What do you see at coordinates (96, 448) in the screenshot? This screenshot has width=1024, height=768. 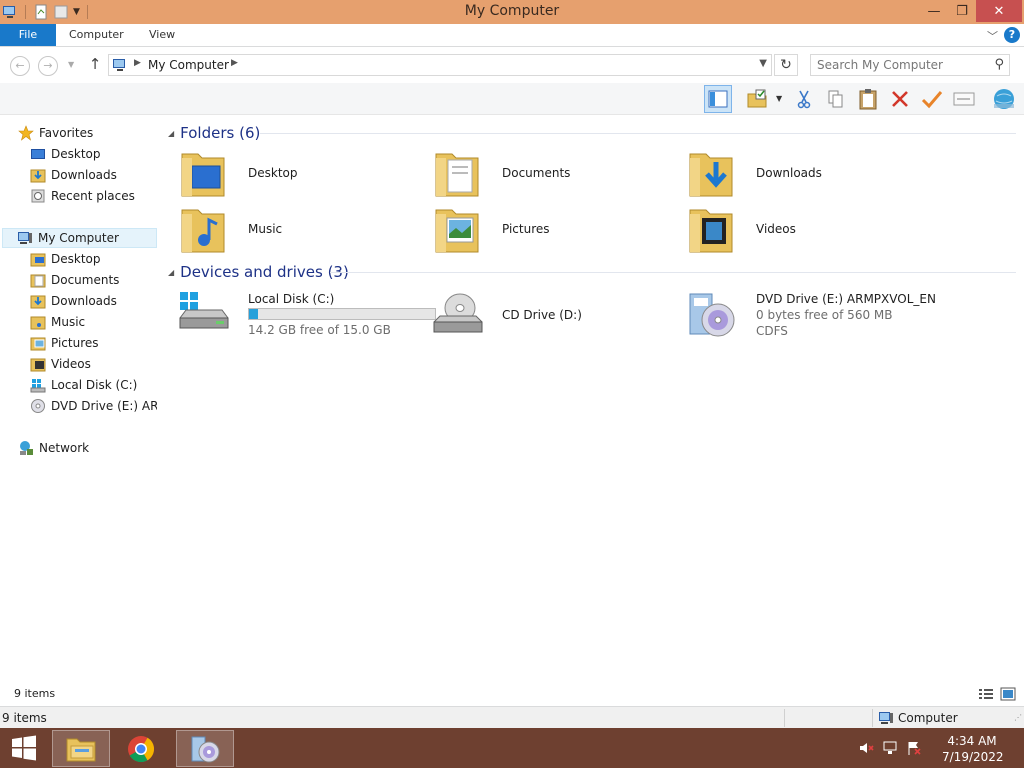 I see `sidebar-item-network: Network` at bounding box center [96, 448].